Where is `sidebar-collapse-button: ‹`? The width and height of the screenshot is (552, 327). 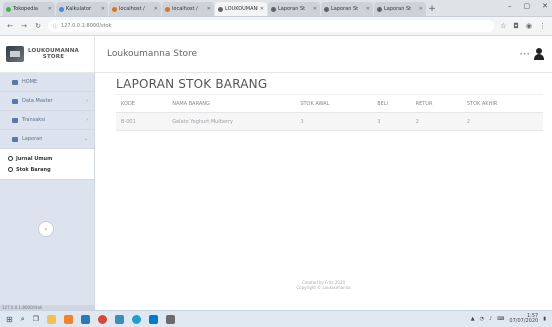
sidebar-collapse-button: ‹ is located at coordinates (46, 229).